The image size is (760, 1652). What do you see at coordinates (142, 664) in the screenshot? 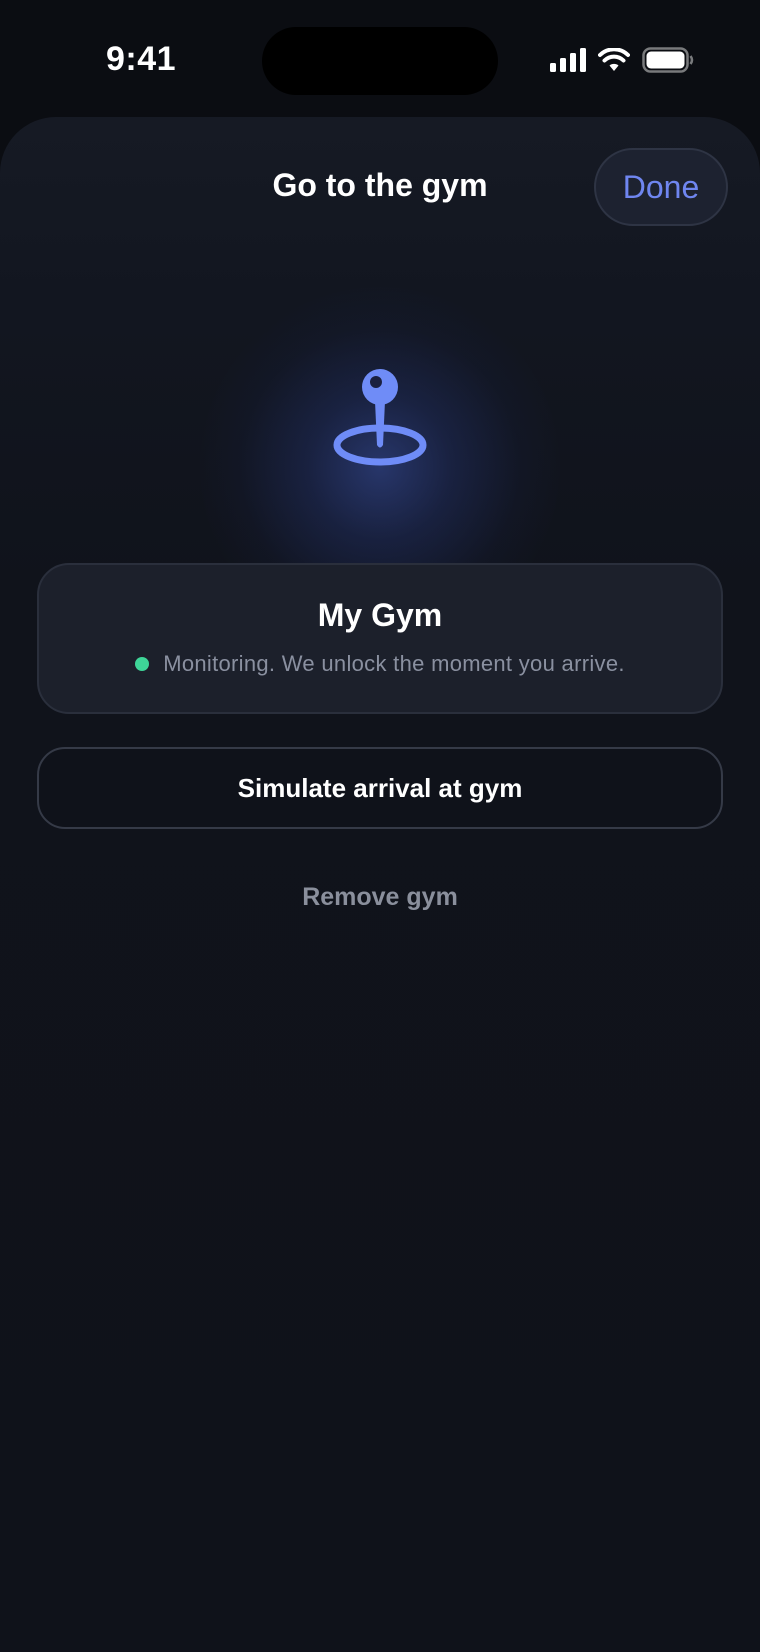
I see `status-dot-icon` at bounding box center [142, 664].